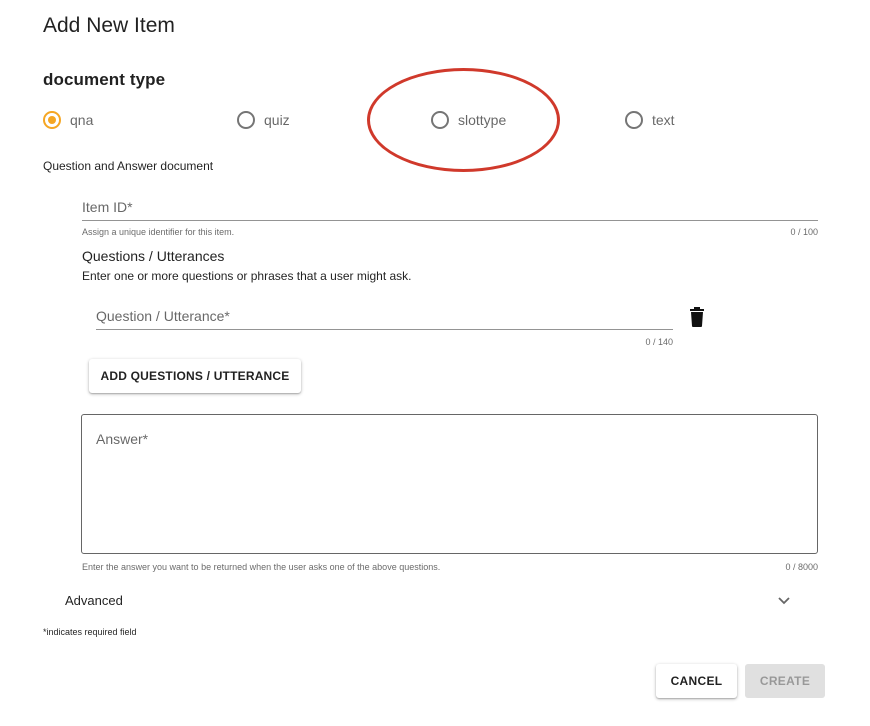  What do you see at coordinates (109, 25) in the screenshot?
I see `dialog-title: Add New Item` at bounding box center [109, 25].